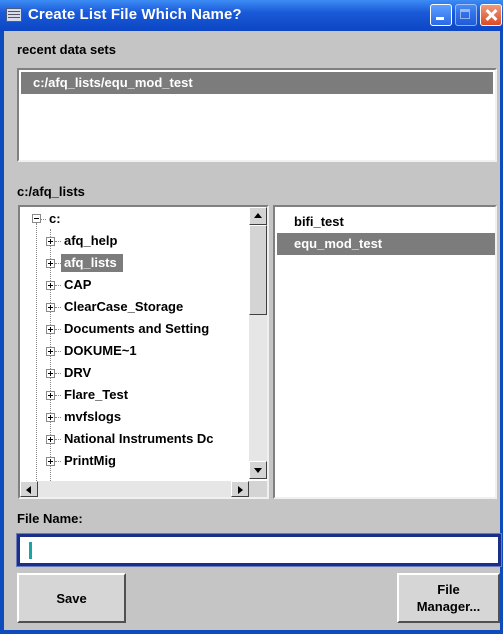 The width and height of the screenshot is (503, 634). I want to click on scroll-left-button, so click(29, 489).